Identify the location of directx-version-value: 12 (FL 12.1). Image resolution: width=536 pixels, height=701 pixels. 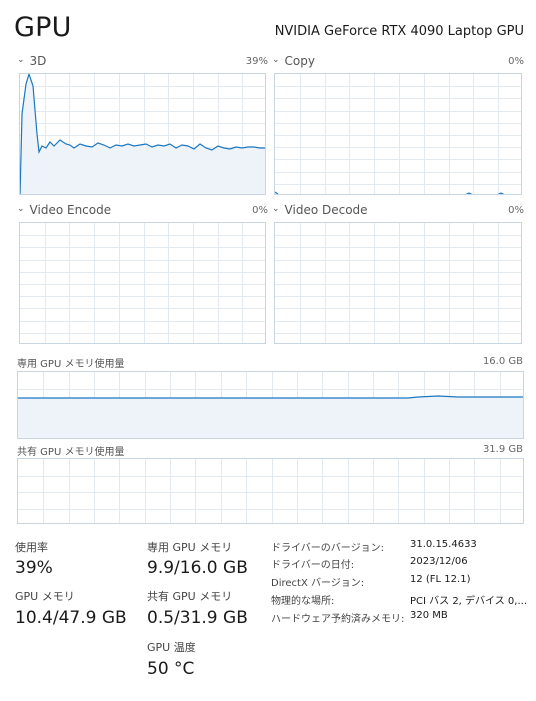
(440, 579).